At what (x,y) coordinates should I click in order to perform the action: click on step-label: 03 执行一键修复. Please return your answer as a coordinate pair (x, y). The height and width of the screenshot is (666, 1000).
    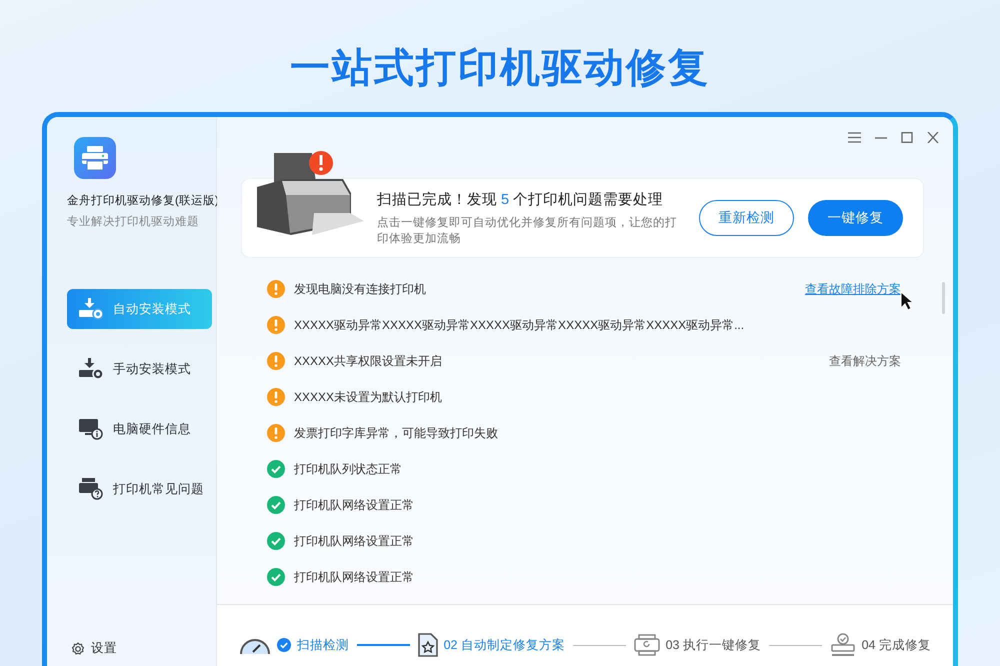
    Looking at the image, I should click on (713, 645).